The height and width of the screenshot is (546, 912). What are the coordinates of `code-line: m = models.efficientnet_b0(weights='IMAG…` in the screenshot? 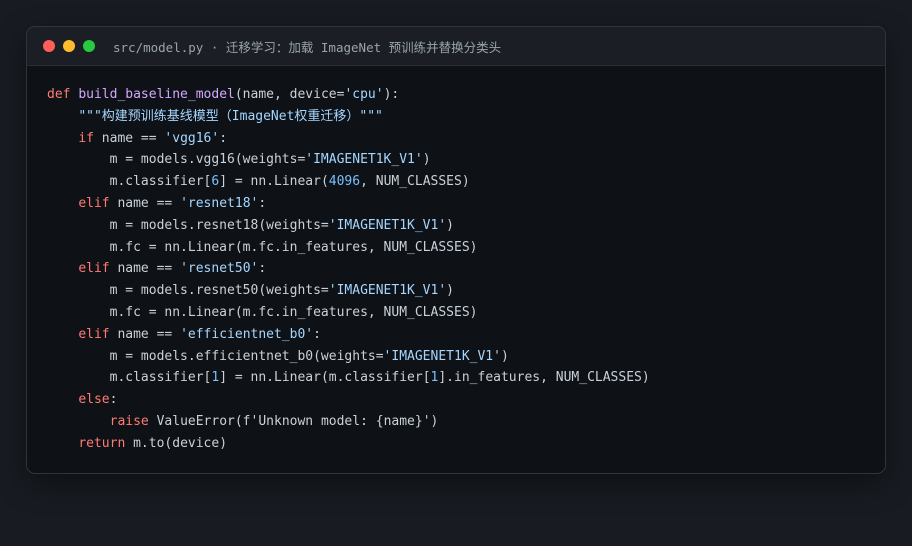 It's located at (466, 357).